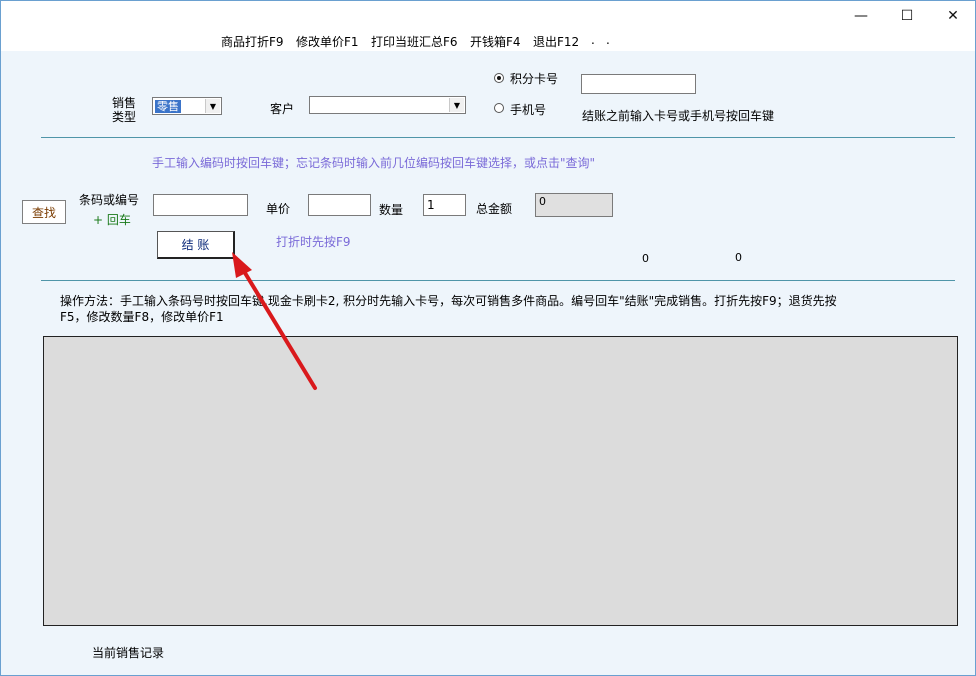 The width and height of the screenshot is (976, 676). I want to click on arrow-shaft, so click(278, 328).